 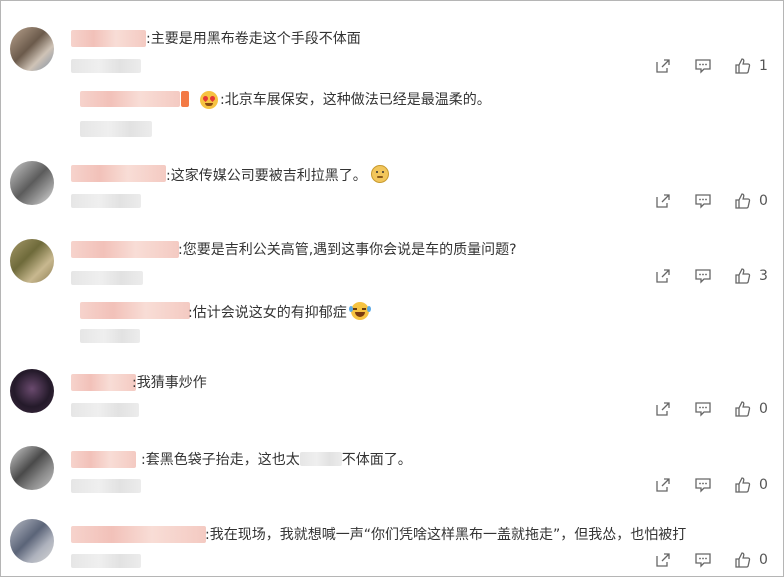 What do you see at coordinates (267, 313) in the screenshot?
I see `reply-text-body: :估计会说这女的有抑郁症` at bounding box center [267, 313].